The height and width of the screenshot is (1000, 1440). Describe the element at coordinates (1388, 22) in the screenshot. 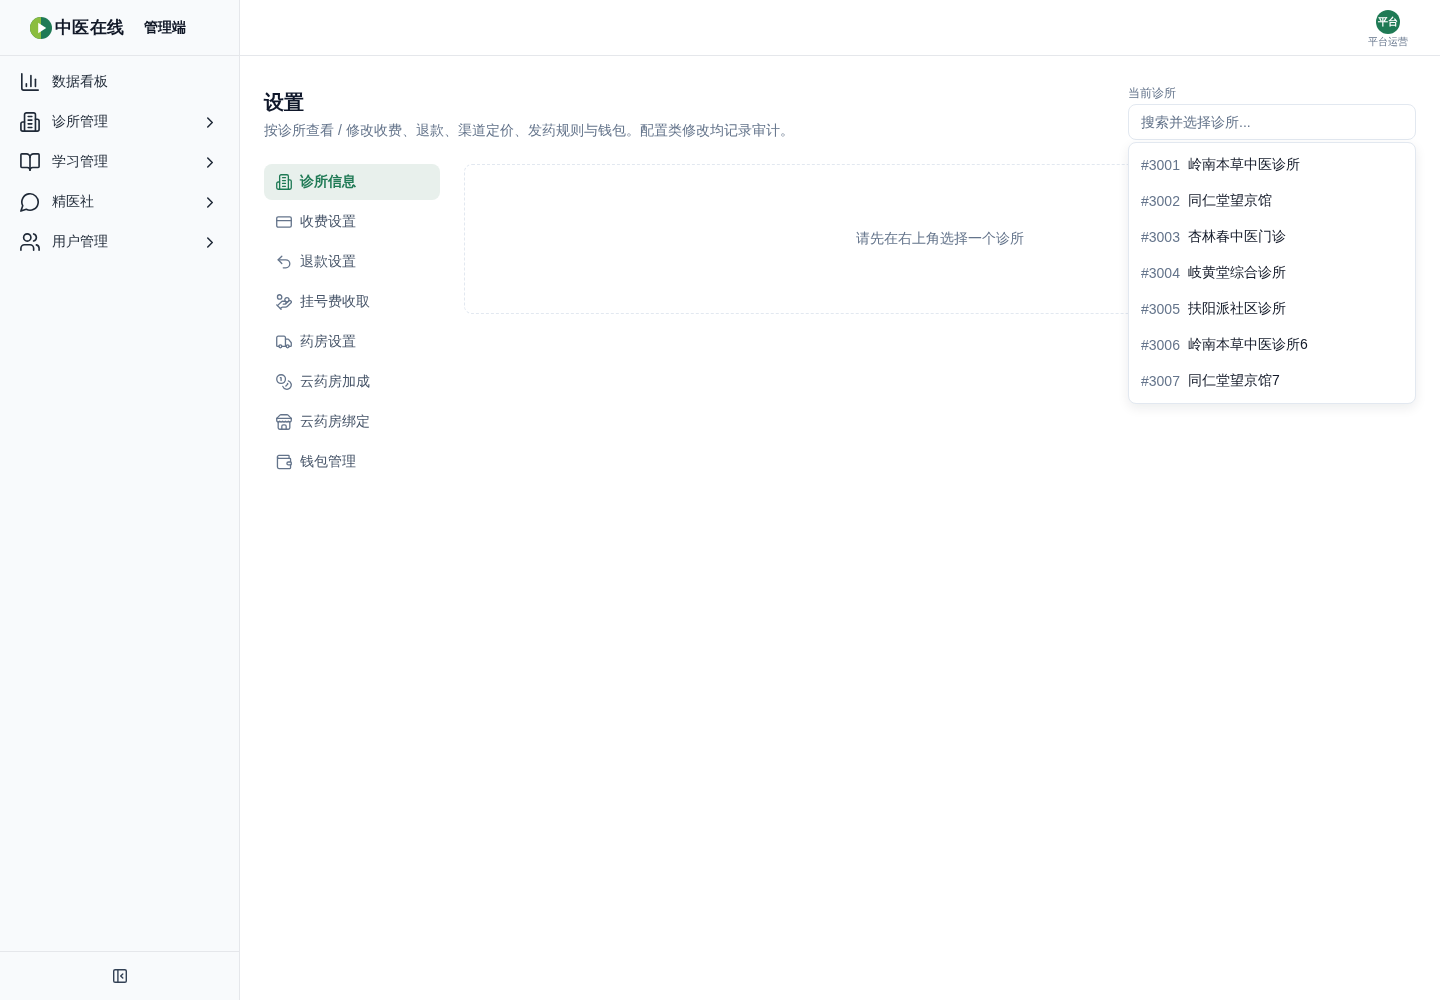

I see `user-avatar: 平台` at that location.